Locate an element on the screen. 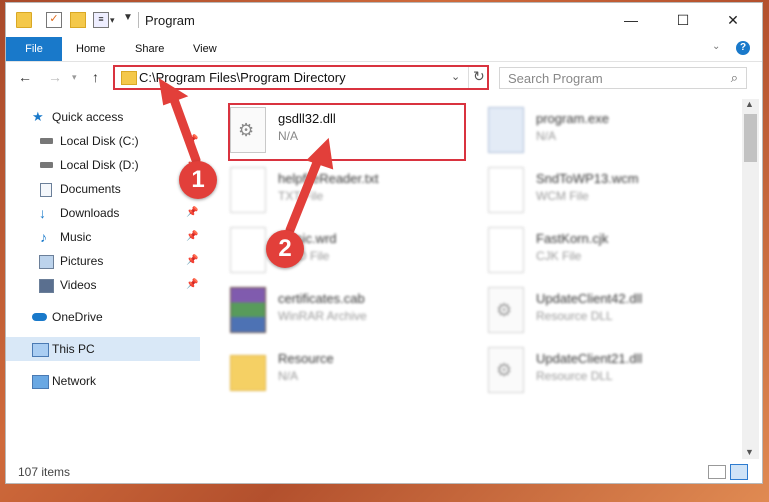  exe-file-icon is located at coordinates (506, 130).